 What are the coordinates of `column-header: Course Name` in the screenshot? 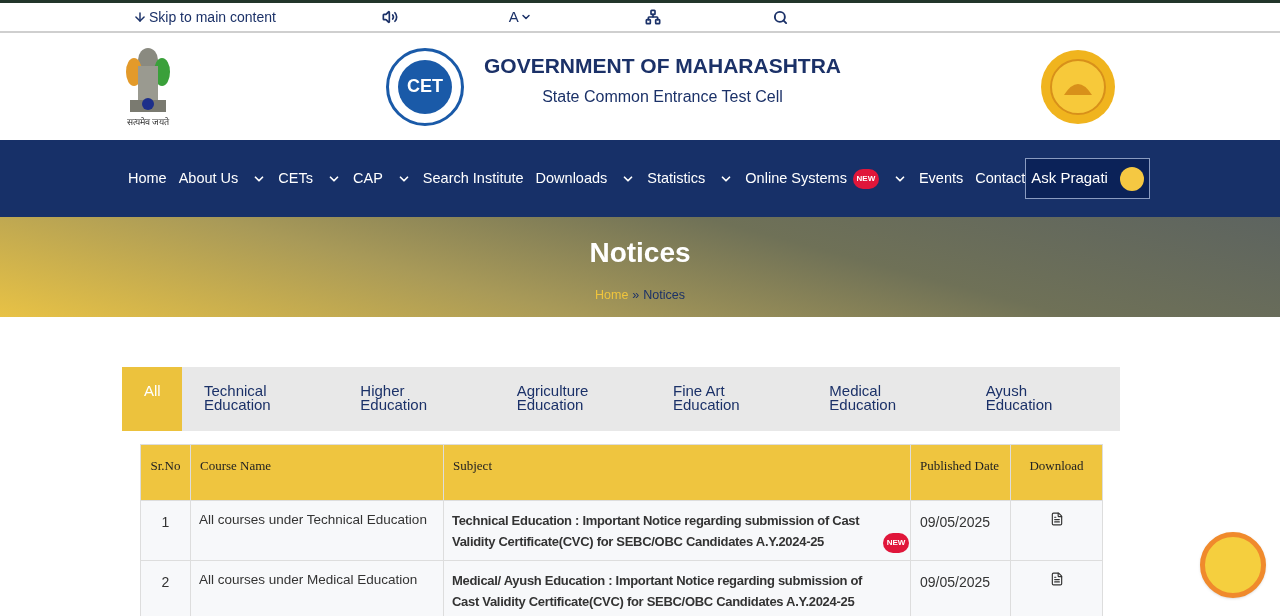 It's located at (317, 472).